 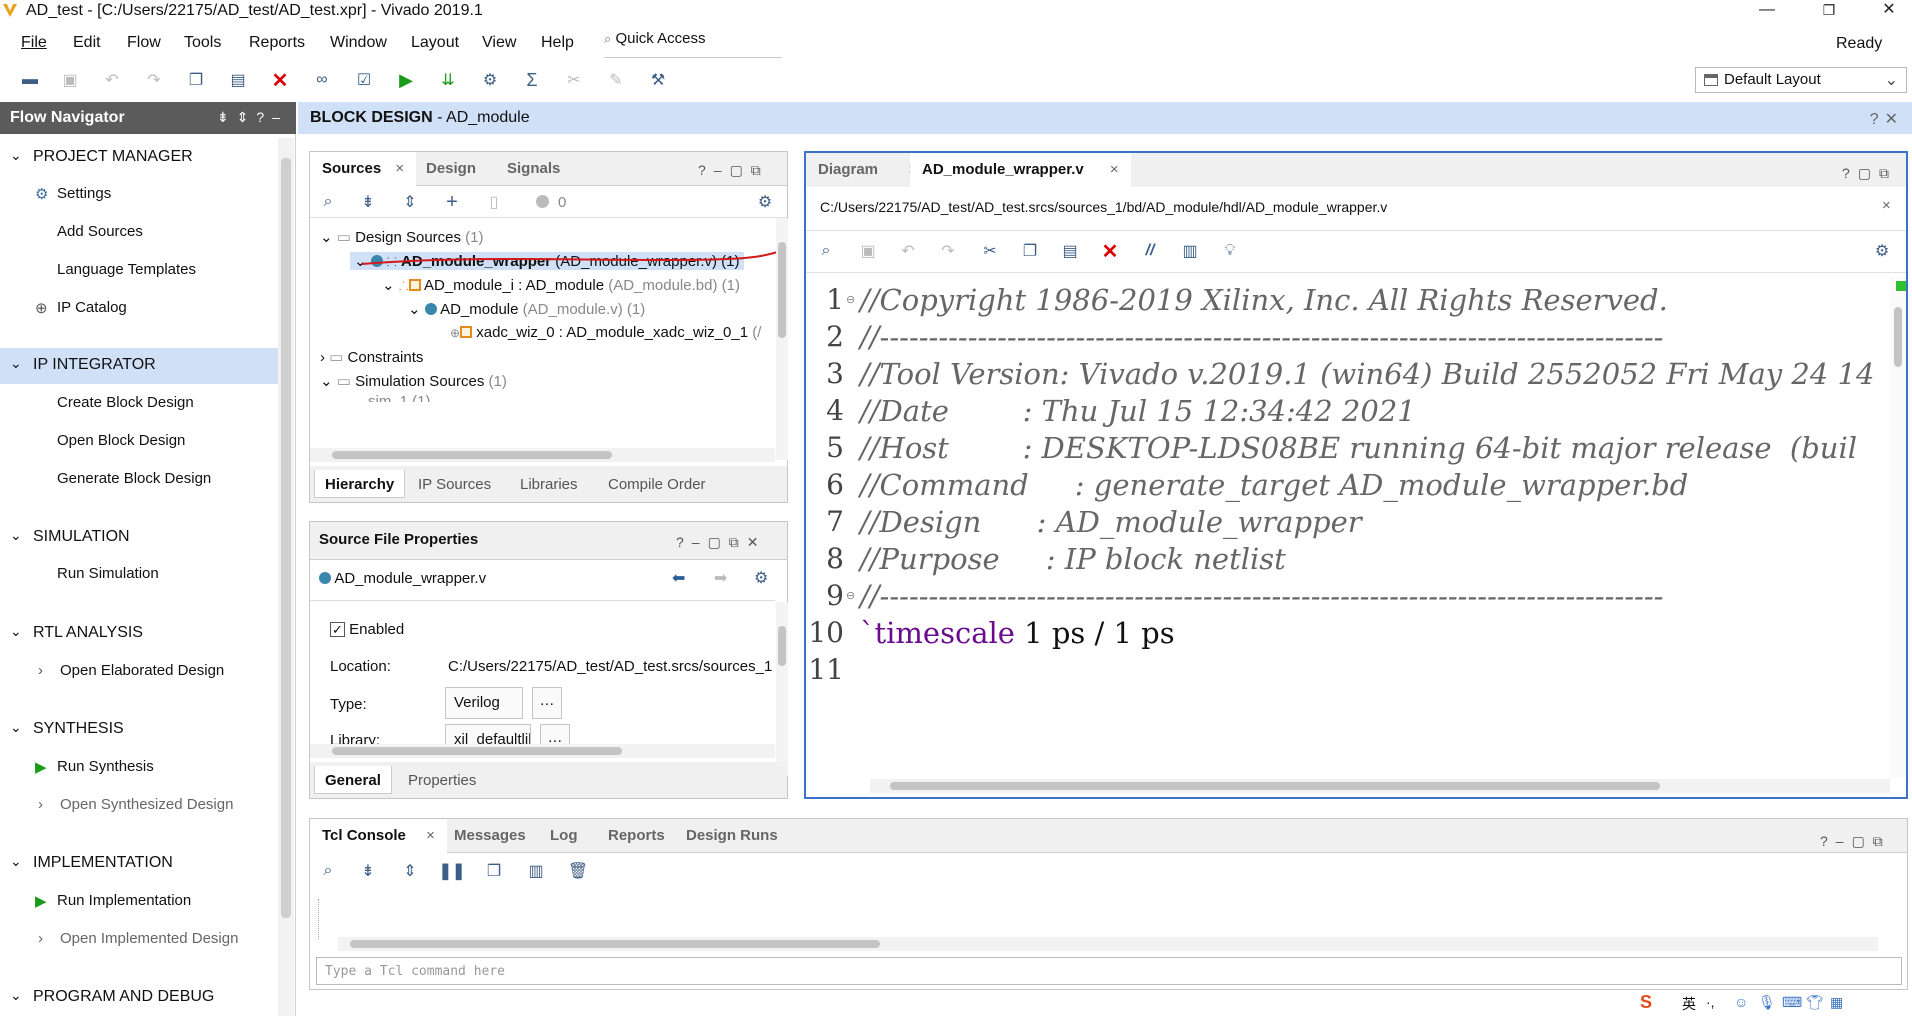 I want to click on section-project-manager: ⌄ PROJECT MANAGER, so click(x=139, y=158).